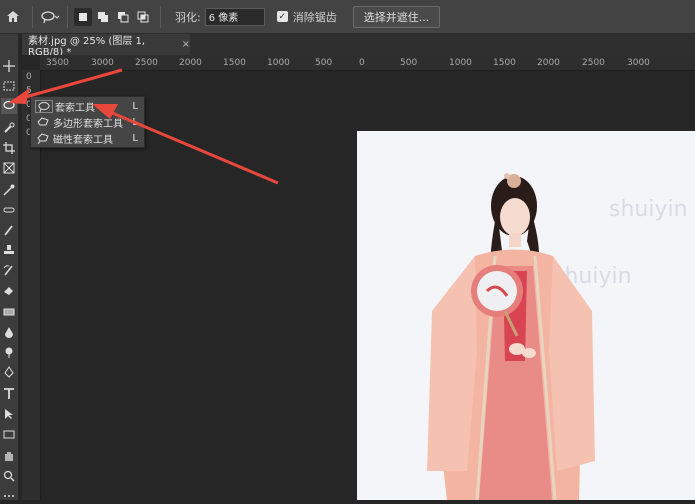  I want to click on lasso-tools-flyout: 套索工具 L 多边形套索工具 L 磁性套索工具 L, so click(87, 122).